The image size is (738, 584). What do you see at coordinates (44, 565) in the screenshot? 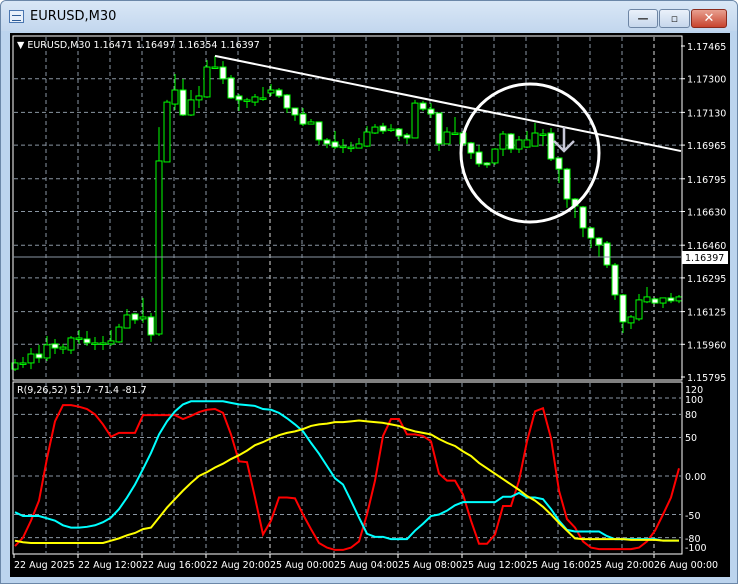
I see `time-label: 22 Aug 2025` at bounding box center [44, 565].